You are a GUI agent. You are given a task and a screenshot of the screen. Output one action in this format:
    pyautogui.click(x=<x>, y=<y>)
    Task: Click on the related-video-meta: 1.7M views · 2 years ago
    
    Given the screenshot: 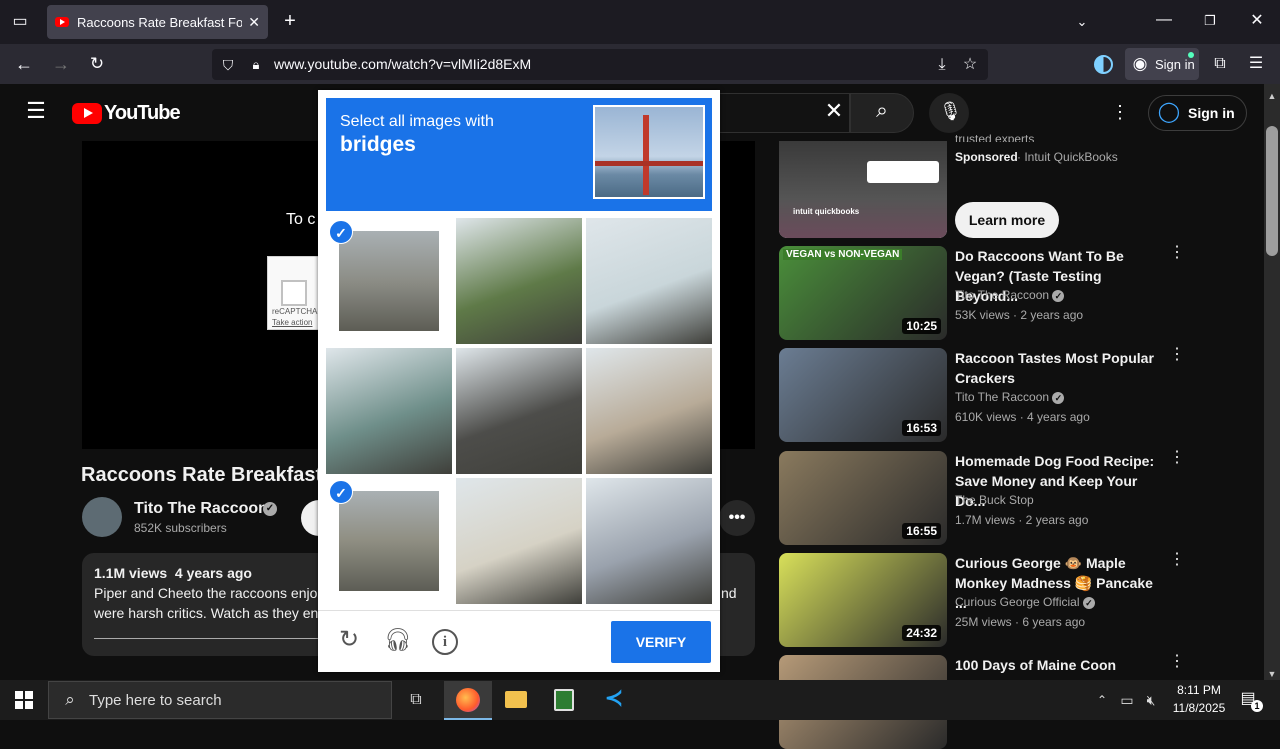 What is the action you would take?
    pyautogui.click(x=1022, y=520)
    